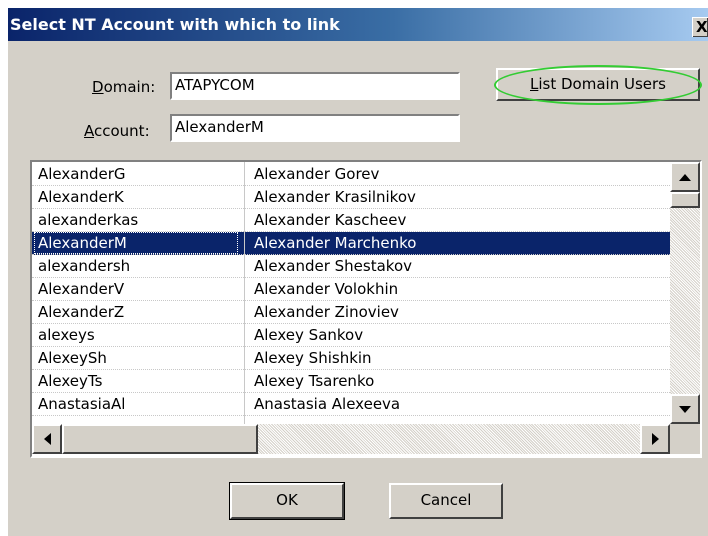 The width and height of the screenshot is (708, 536). What do you see at coordinates (326, 312) in the screenshot?
I see `full-name-cell: Alexander Zinoviev` at bounding box center [326, 312].